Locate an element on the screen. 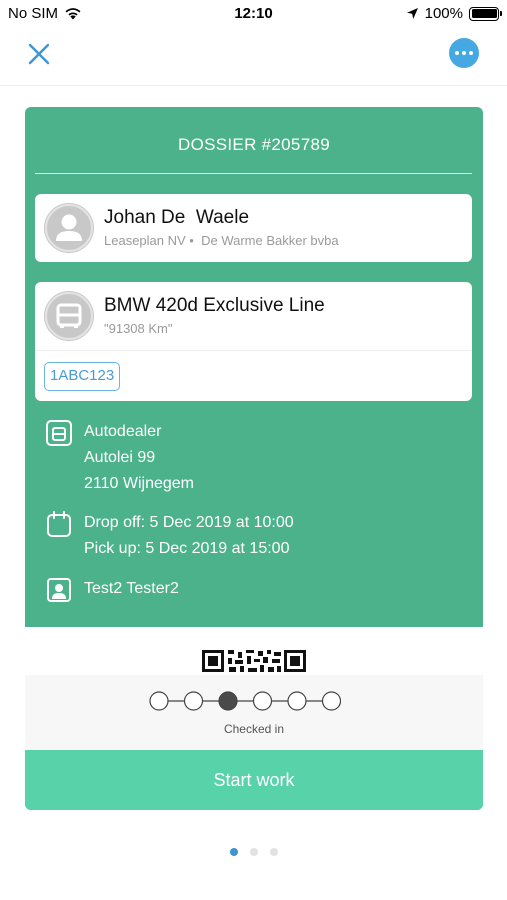 The width and height of the screenshot is (507, 900). status-right: 100% is located at coordinates (454, 13).